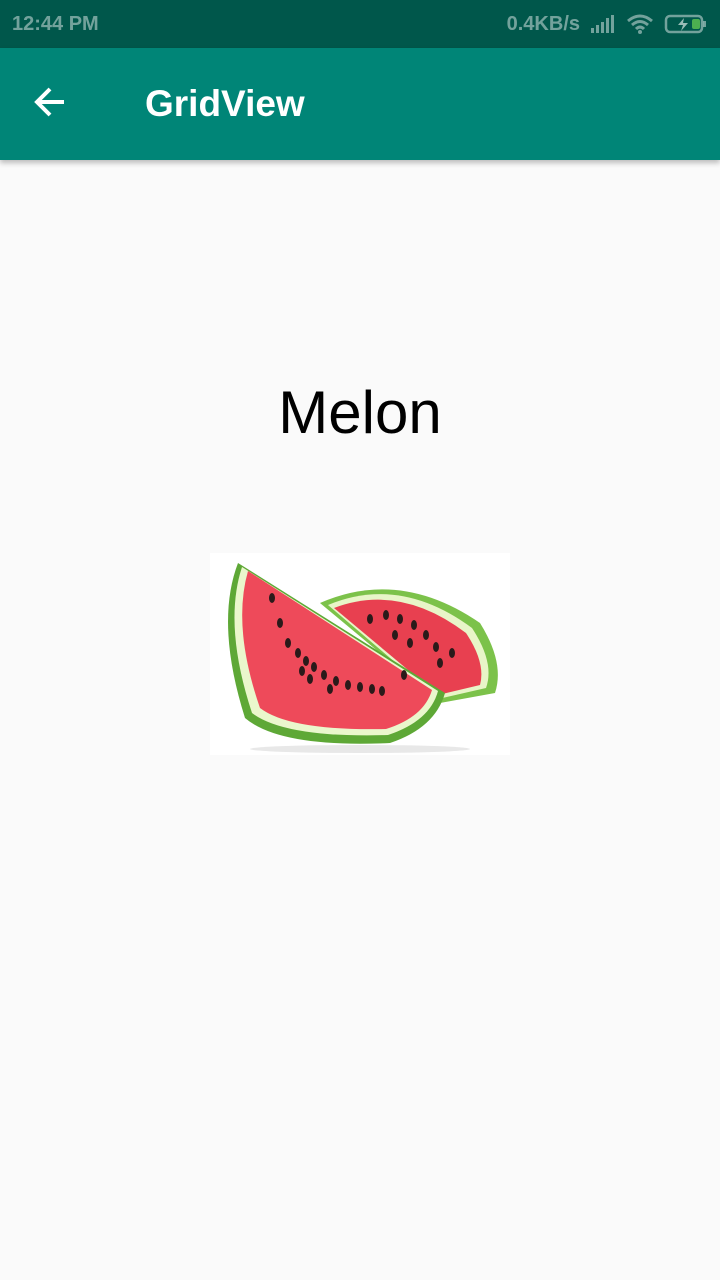 Image resolution: width=720 pixels, height=1280 pixels. Describe the element at coordinates (360, 24) in the screenshot. I see `status-bar: 12:44 PM 0.4KB/s` at that location.